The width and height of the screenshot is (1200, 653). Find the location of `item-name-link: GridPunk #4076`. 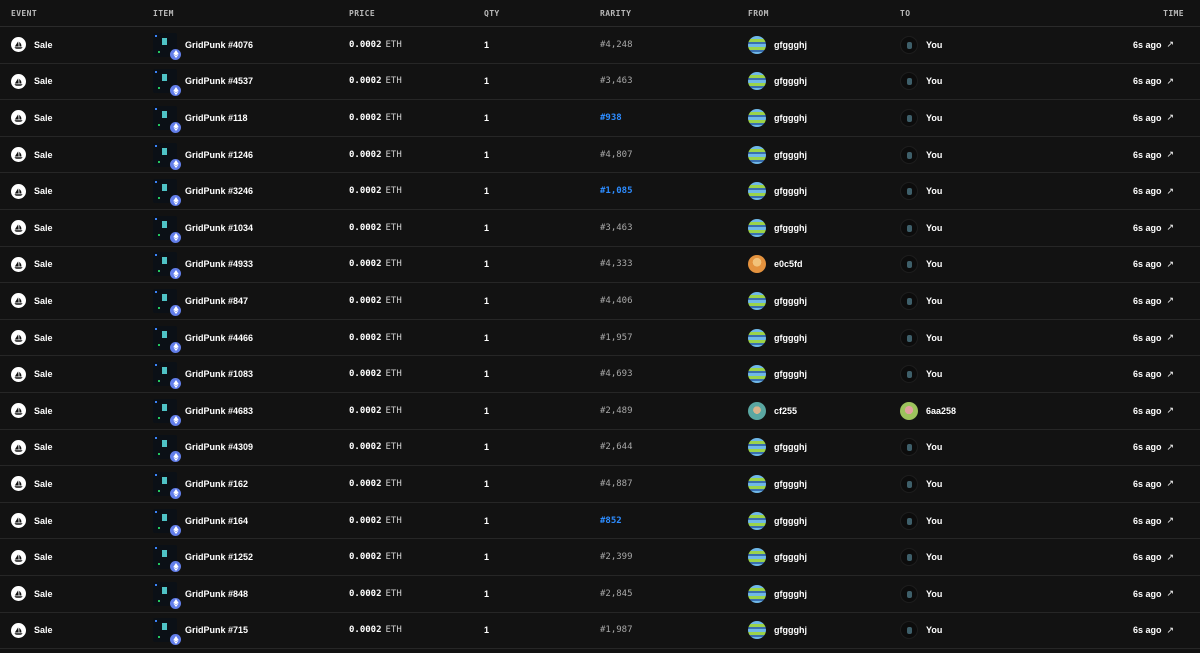

item-name-link: GridPunk #4076 is located at coordinates (219, 45).